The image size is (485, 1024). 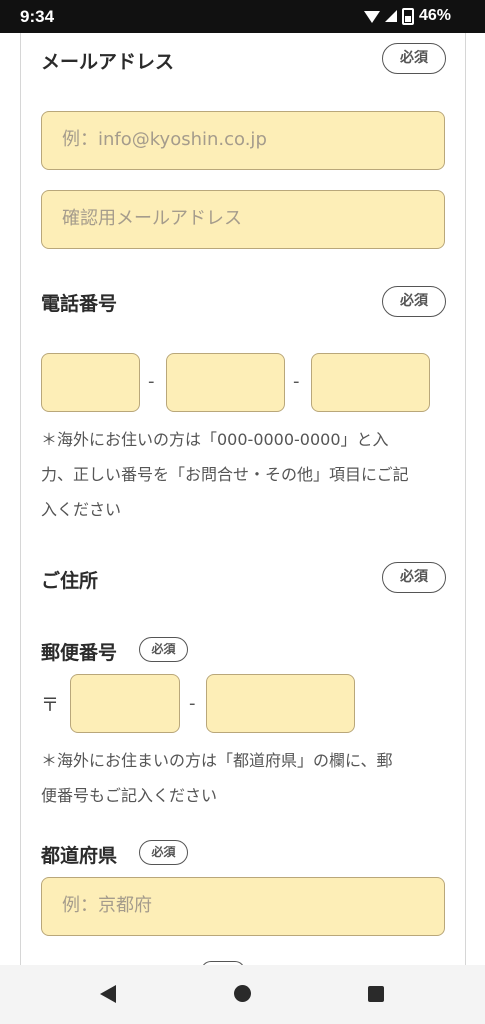 I want to click on phone-note-line-1: ＊海外にお住いの方は「000-0000-0000」と入, so click(x=215, y=439).